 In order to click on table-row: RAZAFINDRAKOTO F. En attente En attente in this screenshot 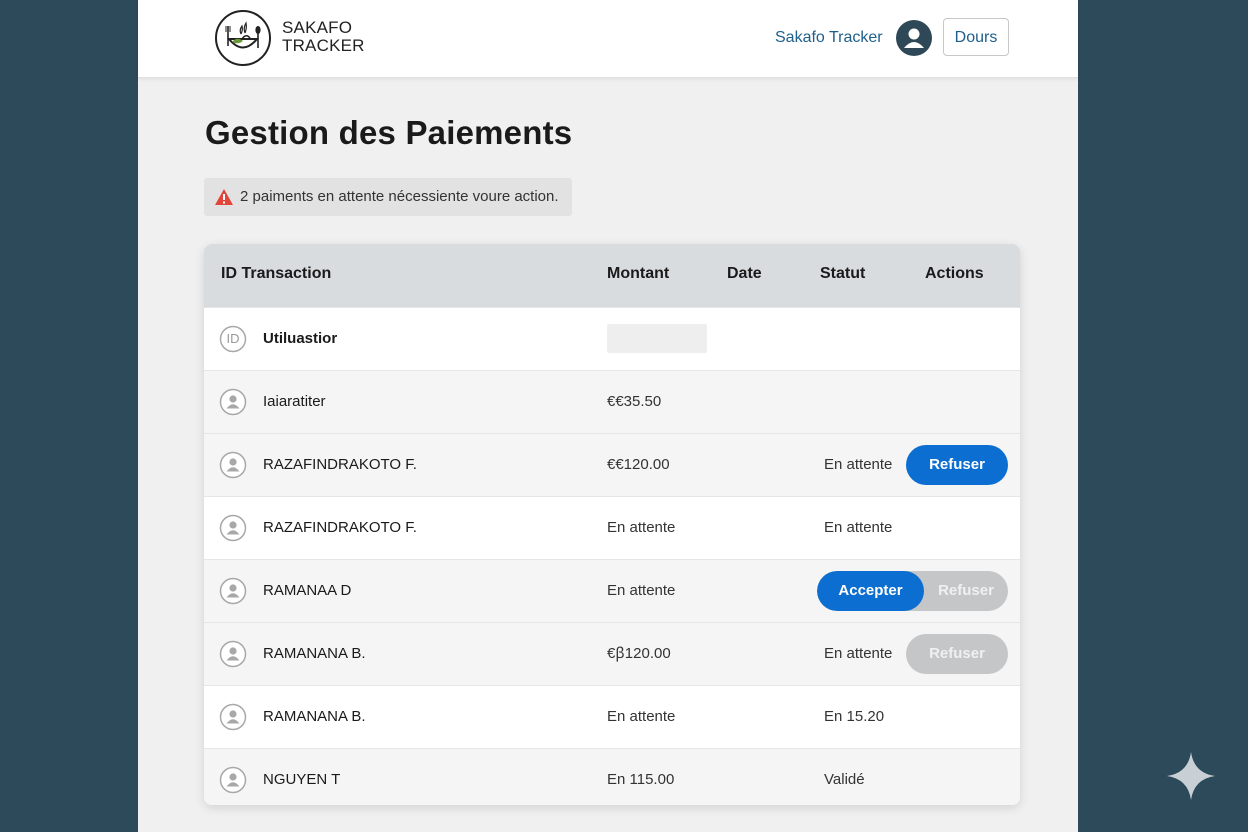, I will do `click(612, 527)`.